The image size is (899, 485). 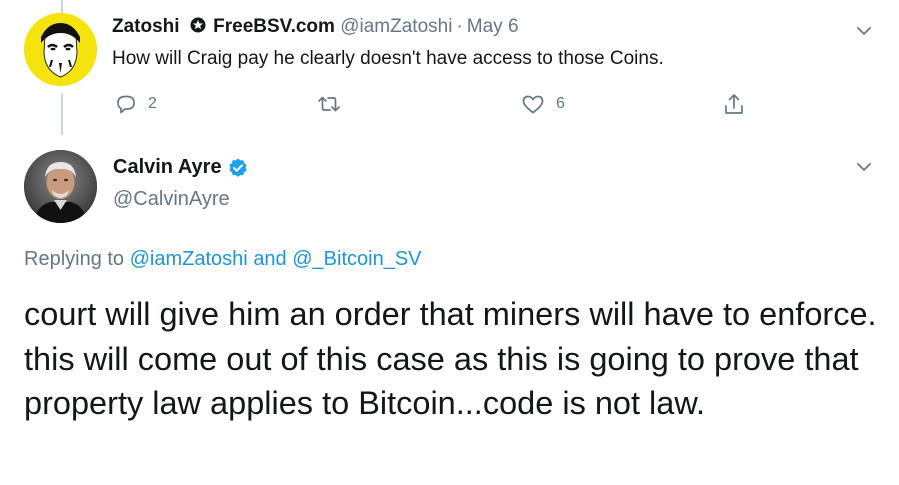 What do you see at coordinates (146, 26) in the screenshot?
I see `author-name: Zatoshi` at bounding box center [146, 26].